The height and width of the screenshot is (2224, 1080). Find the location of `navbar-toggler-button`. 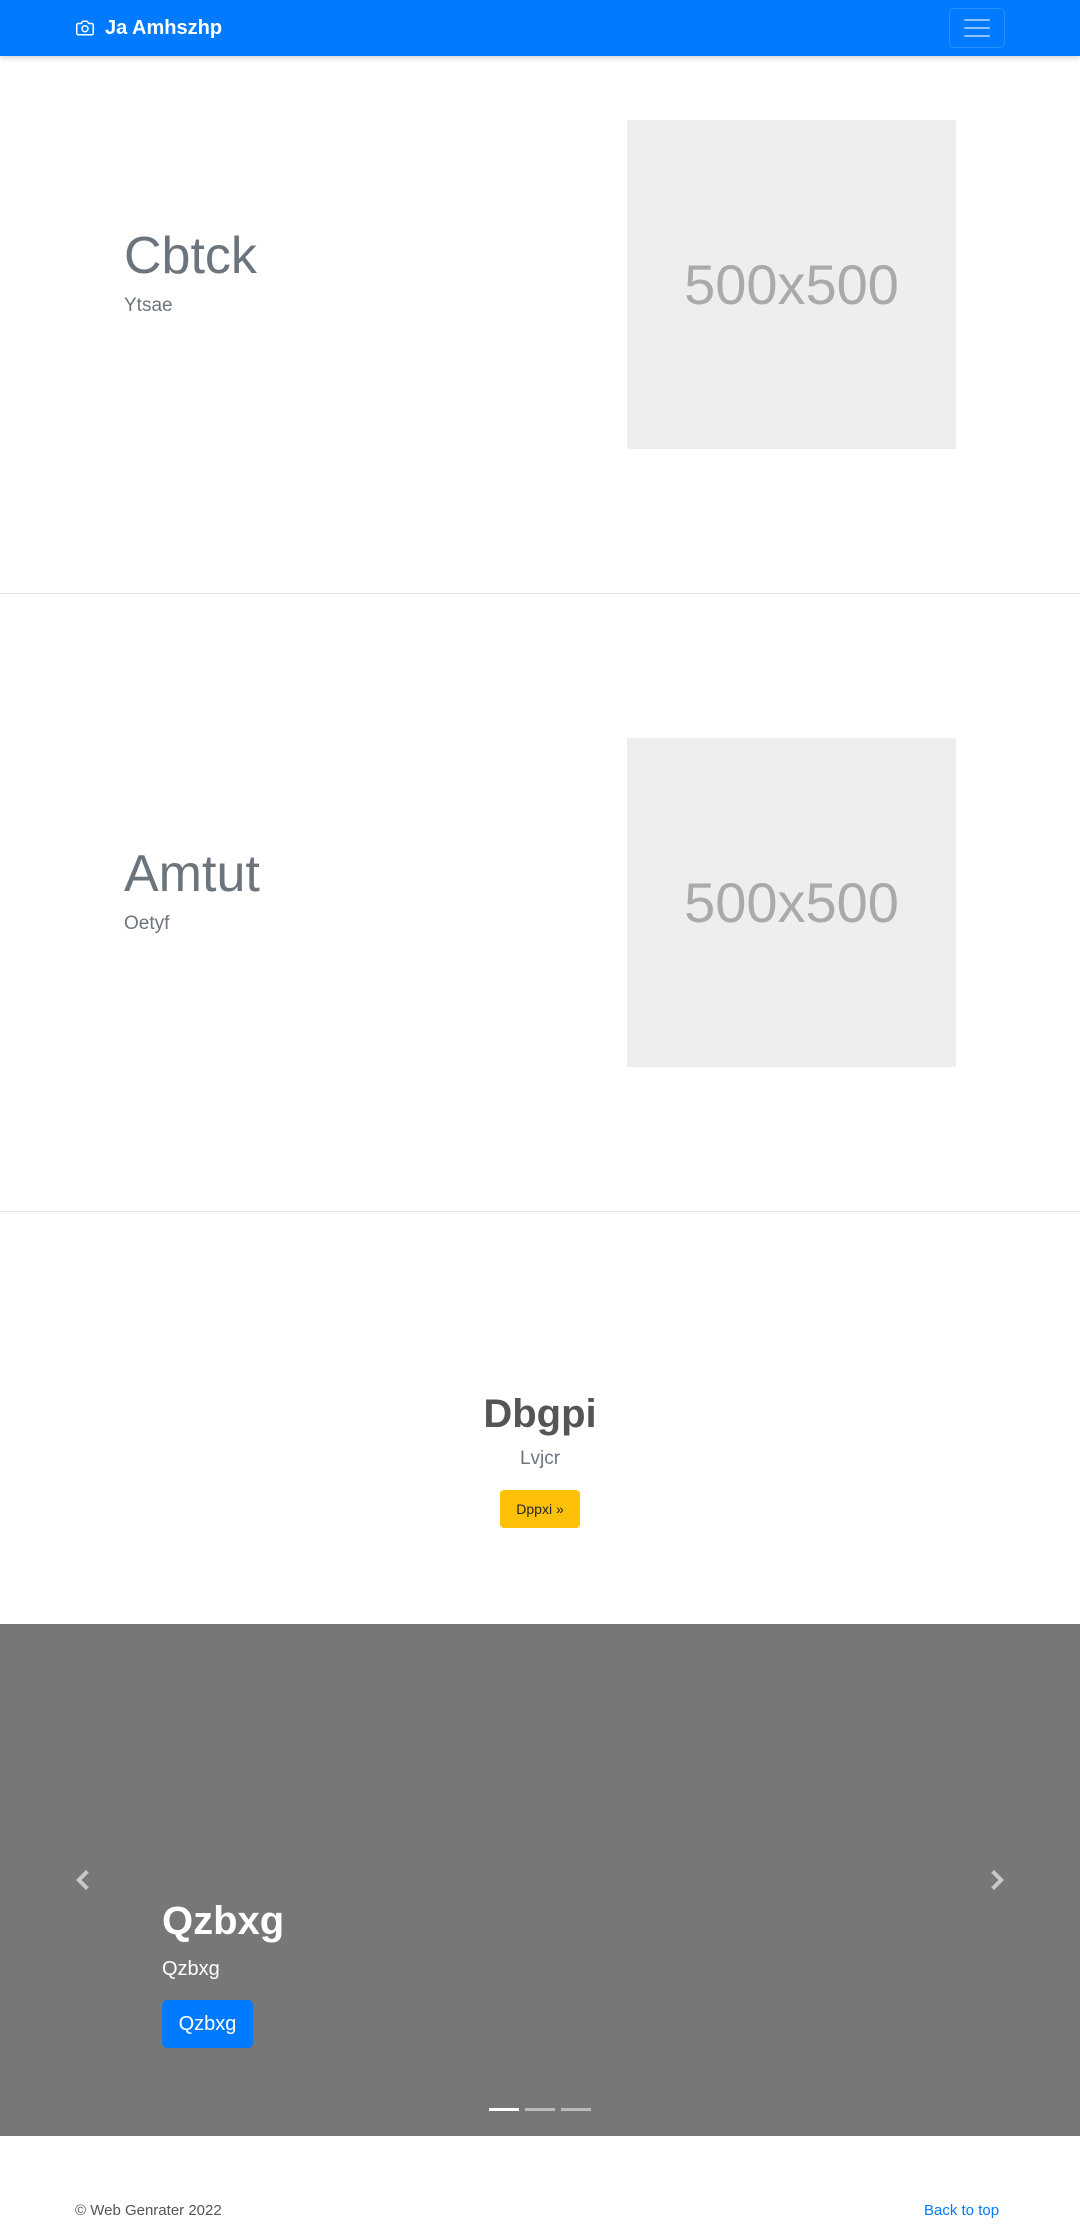

navbar-toggler-button is located at coordinates (977, 28).